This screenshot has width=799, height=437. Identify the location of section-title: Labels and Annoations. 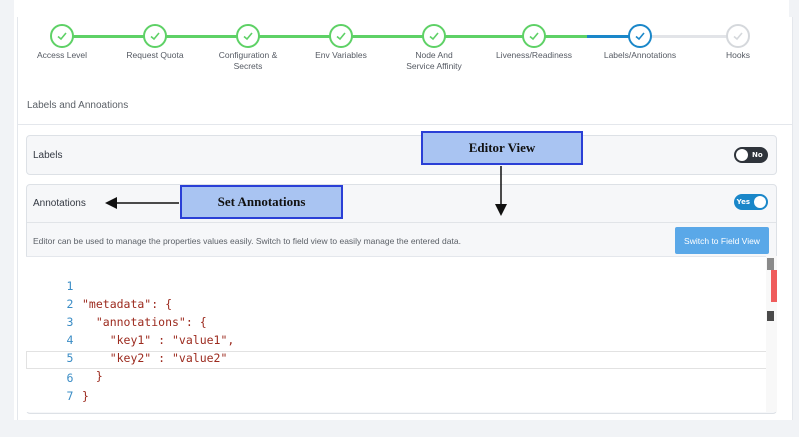
(78, 105).